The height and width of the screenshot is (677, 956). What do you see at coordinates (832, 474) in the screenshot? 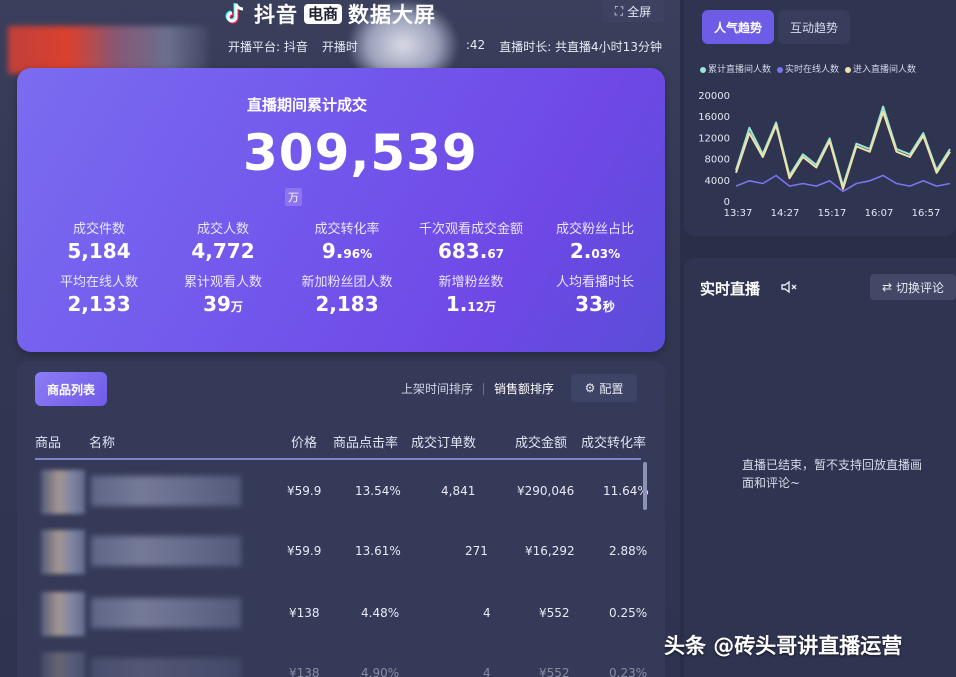
I see `live-ended-message: 直播已结束，暂不支持回放直播画面和评论~` at bounding box center [832, 474].